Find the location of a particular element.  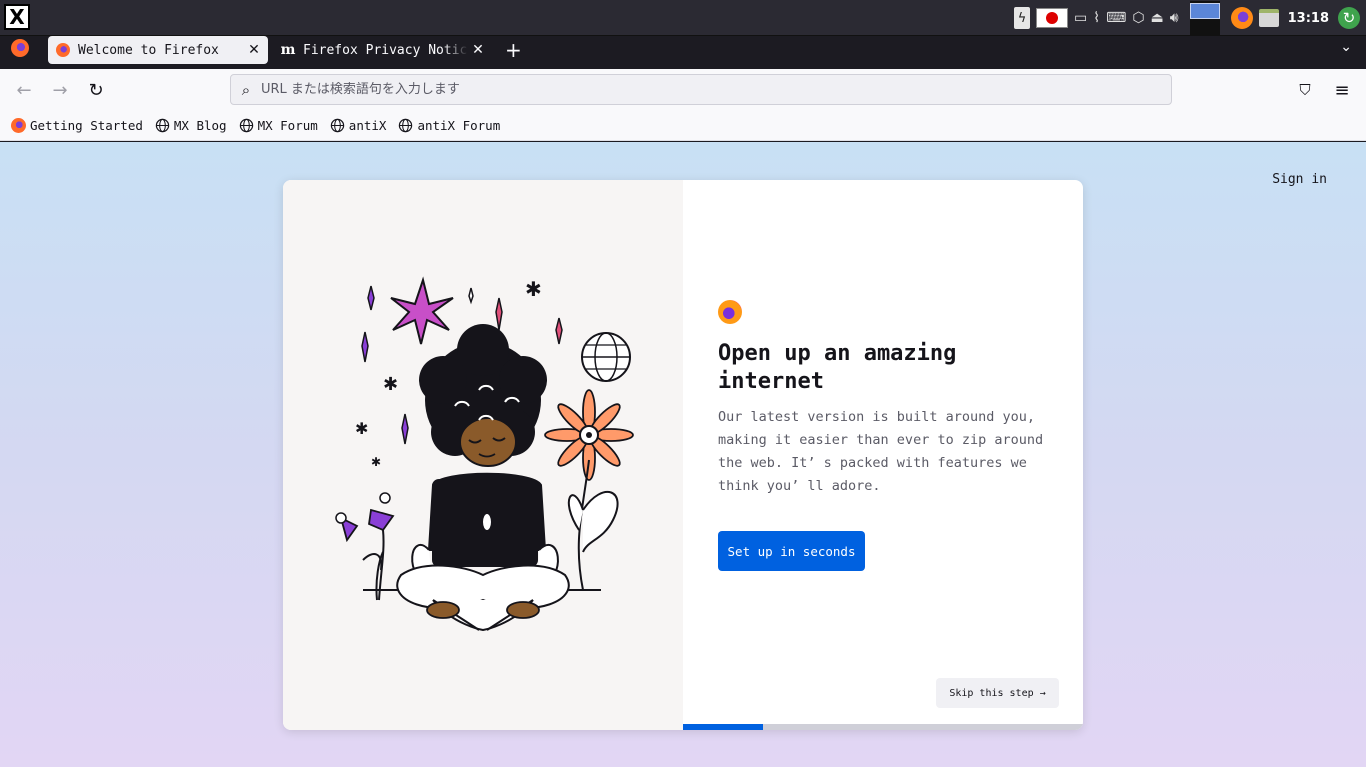

keyboard-icon: ⌨ is located at coordinates (1116, 18).